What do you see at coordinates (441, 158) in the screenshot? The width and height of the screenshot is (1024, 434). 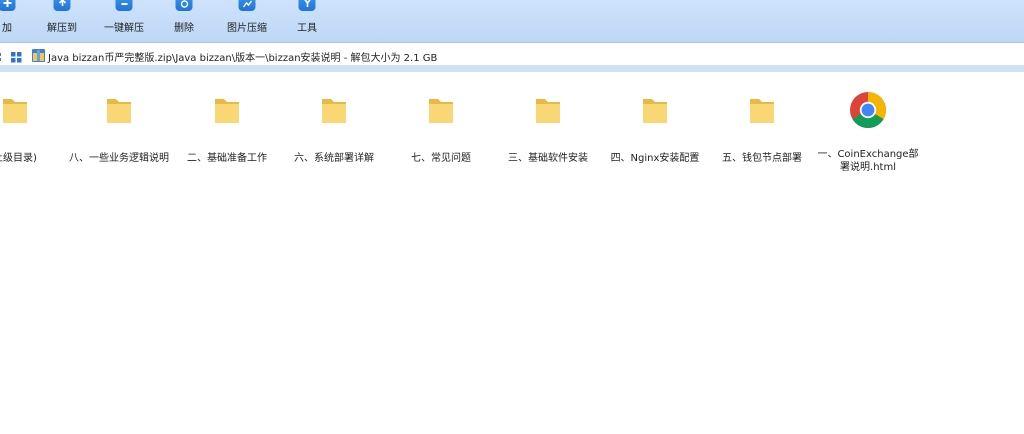 I see `file-label: 七、常见问题` at bounding box center [441, 158].